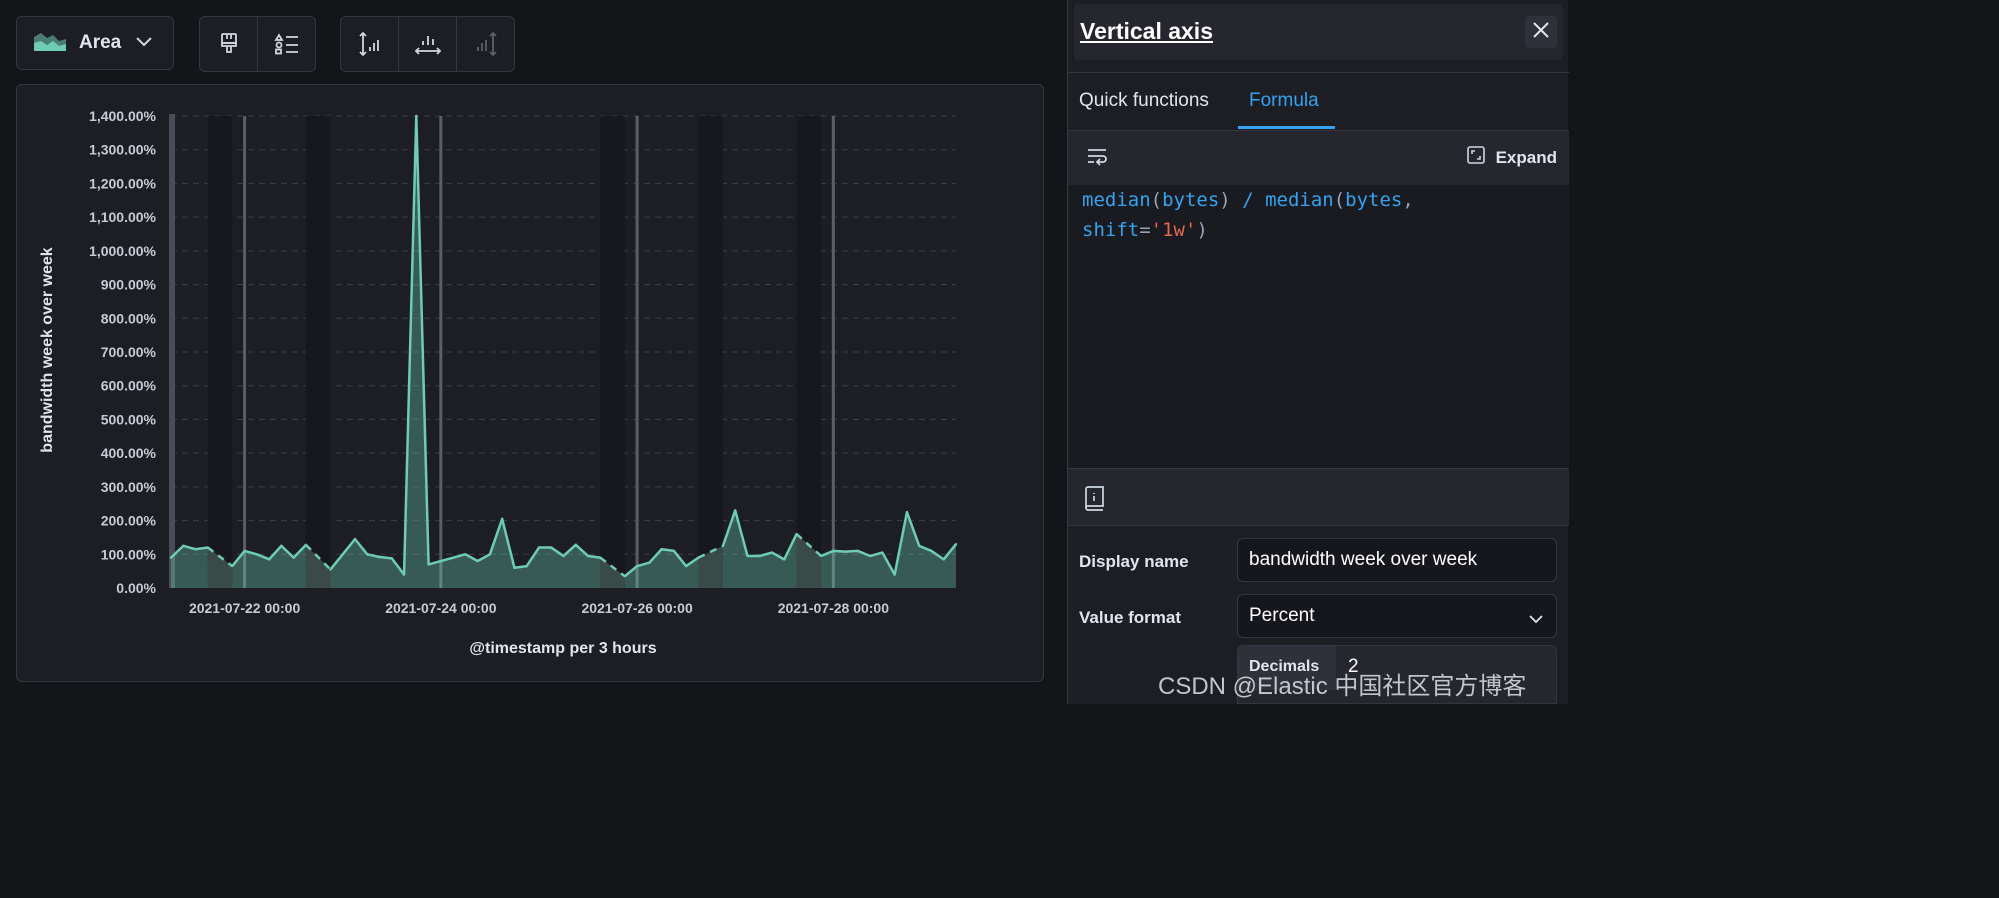 This screenshot has width=1999, height=898. Describe the element at coordinates (759, 549) in the screenshot. I see `area-fill` at that location.